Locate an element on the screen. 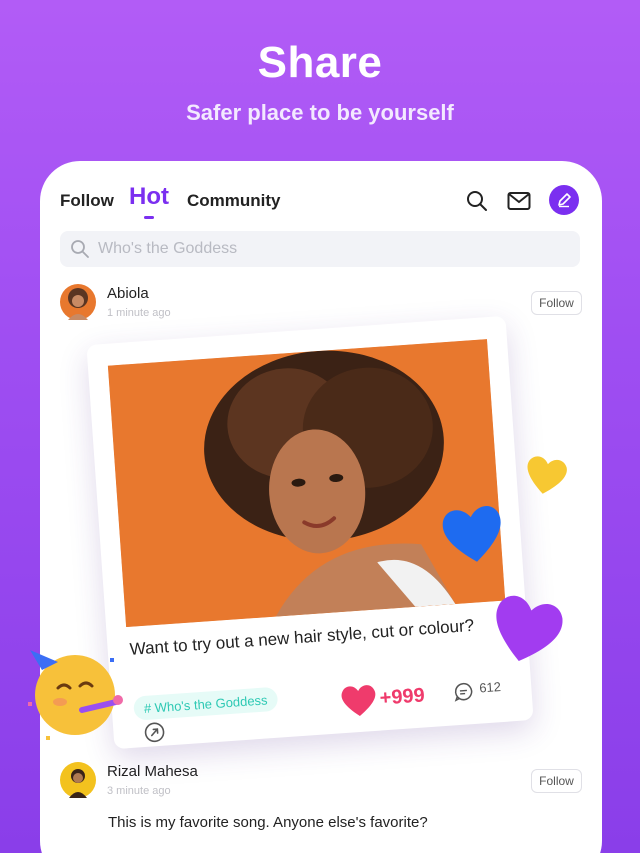 The image size is (640, 853). purple-heart-icon is located at coordinates (527, 630).